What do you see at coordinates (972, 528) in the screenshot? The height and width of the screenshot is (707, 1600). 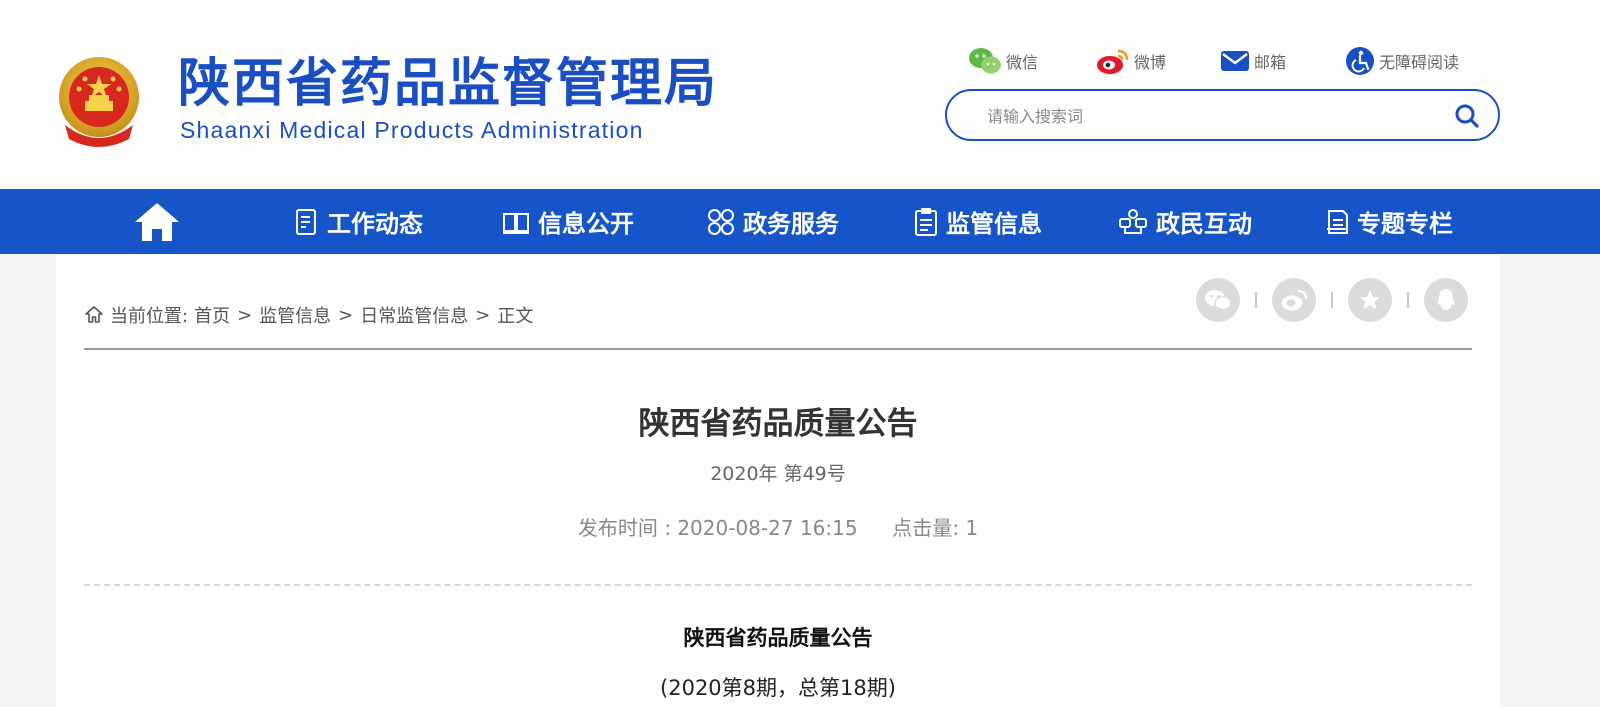 I see `click-count: 1` at bounding box center [972, 528].